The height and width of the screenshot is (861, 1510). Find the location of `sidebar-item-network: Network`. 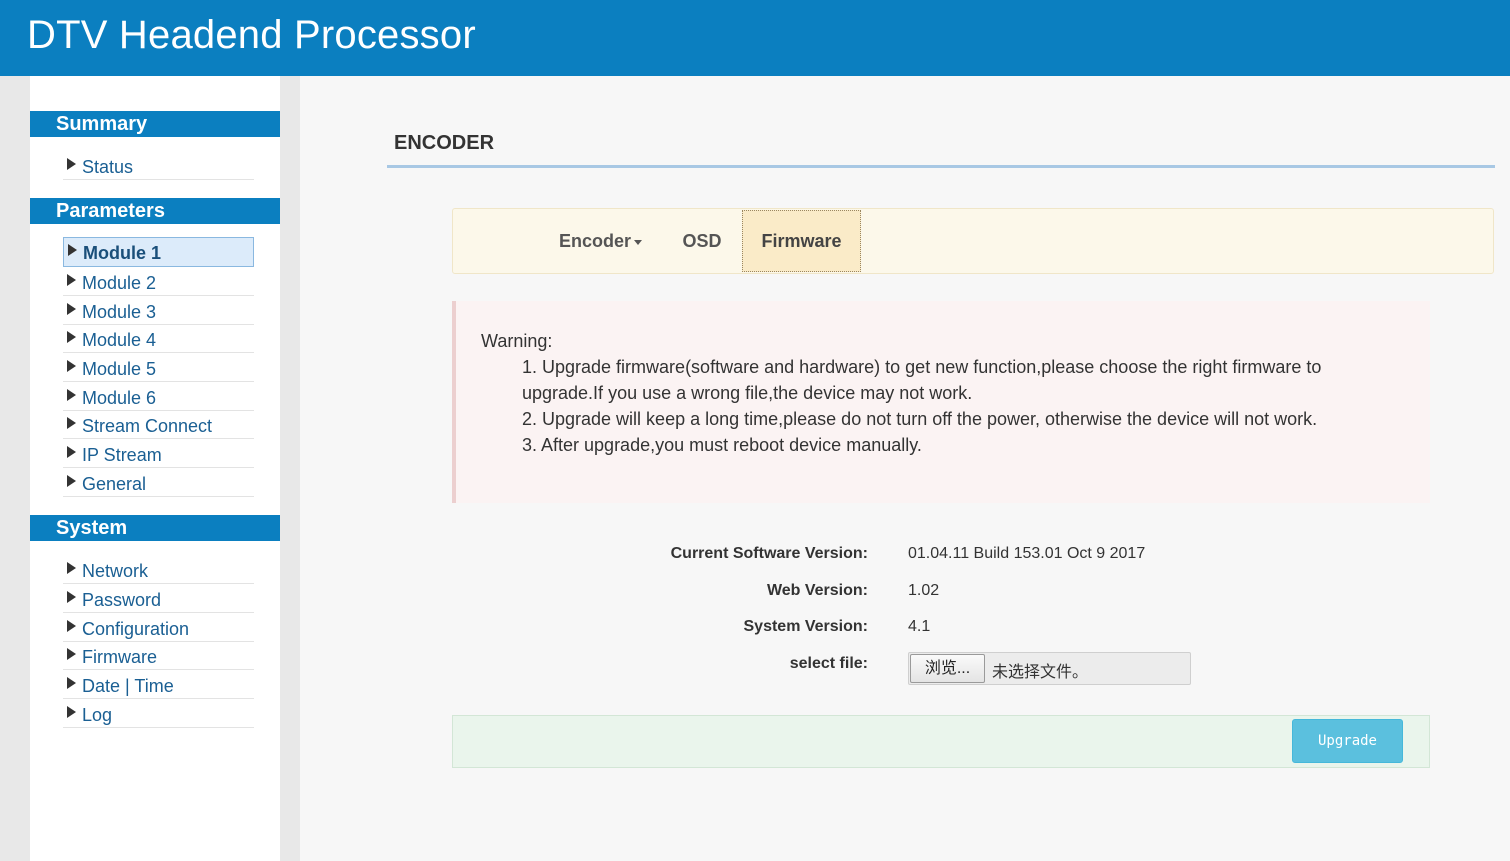

sidebar-item-network: Network is located at coordinates (158, 570).